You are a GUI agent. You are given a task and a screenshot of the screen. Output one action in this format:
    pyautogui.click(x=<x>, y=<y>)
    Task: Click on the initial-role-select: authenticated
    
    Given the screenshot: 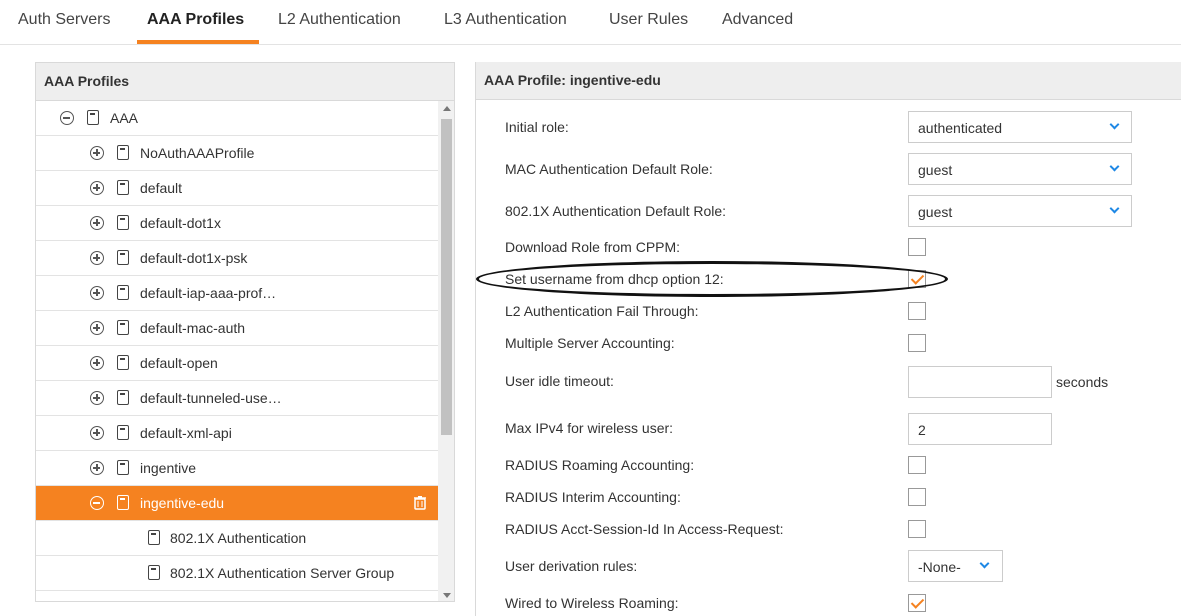 What is the action you would take?
    pyautogui.click(x=1020, y=127)
    